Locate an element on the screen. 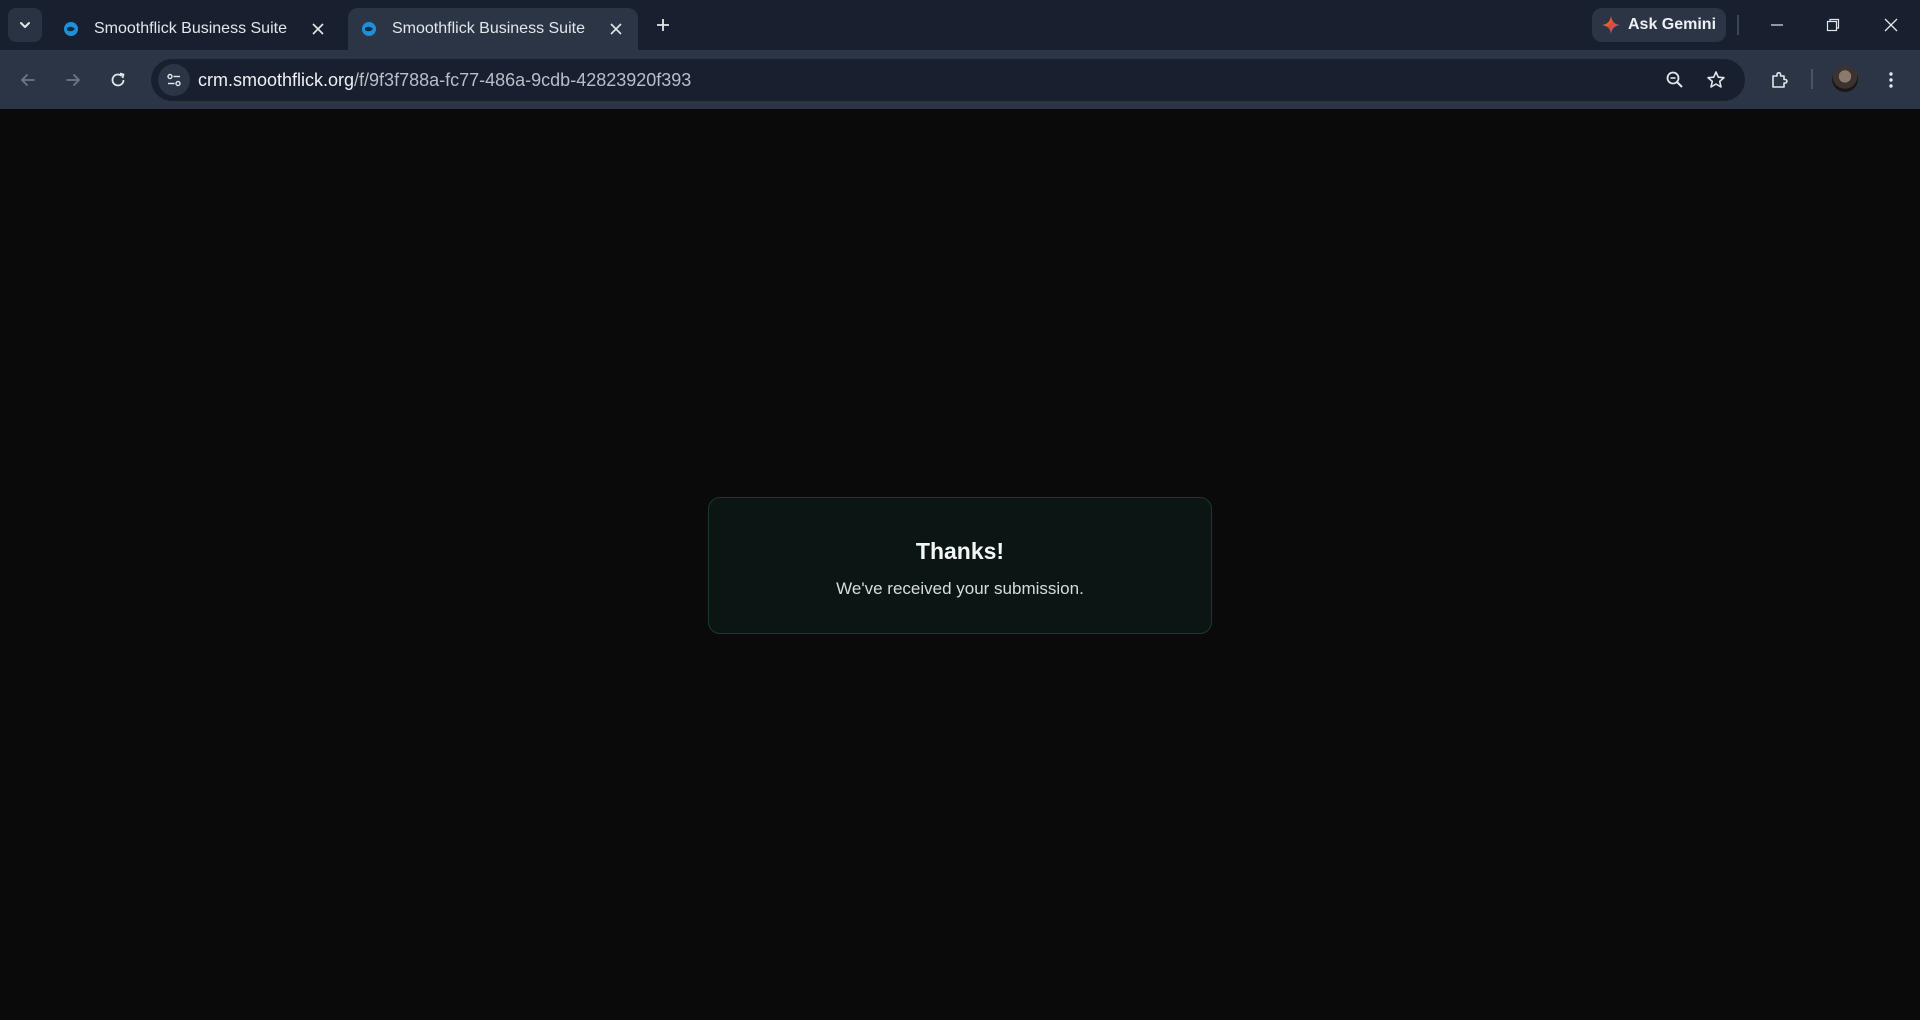 This screenshot has height=1020, width=1920. reload-icon is located at coordinates (118, 79).